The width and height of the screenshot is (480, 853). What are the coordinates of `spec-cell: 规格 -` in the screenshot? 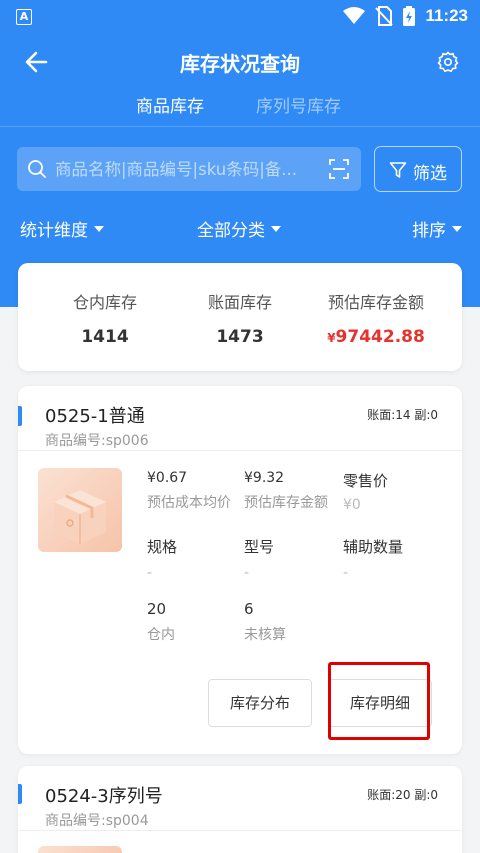 It's located at (162, 558).